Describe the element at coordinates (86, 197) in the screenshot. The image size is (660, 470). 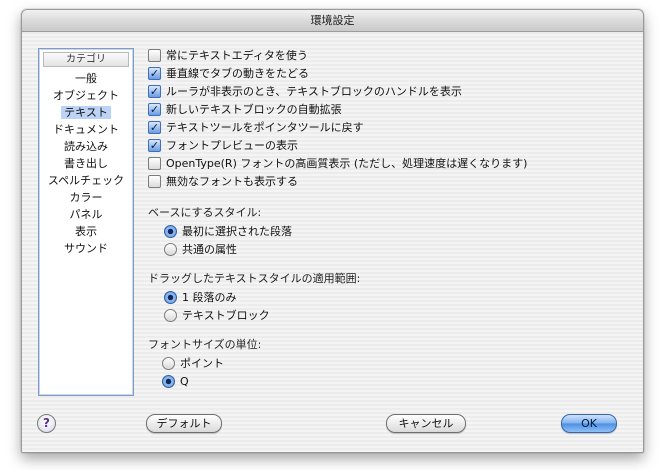
I see `category-item-color: カラー` at that location.